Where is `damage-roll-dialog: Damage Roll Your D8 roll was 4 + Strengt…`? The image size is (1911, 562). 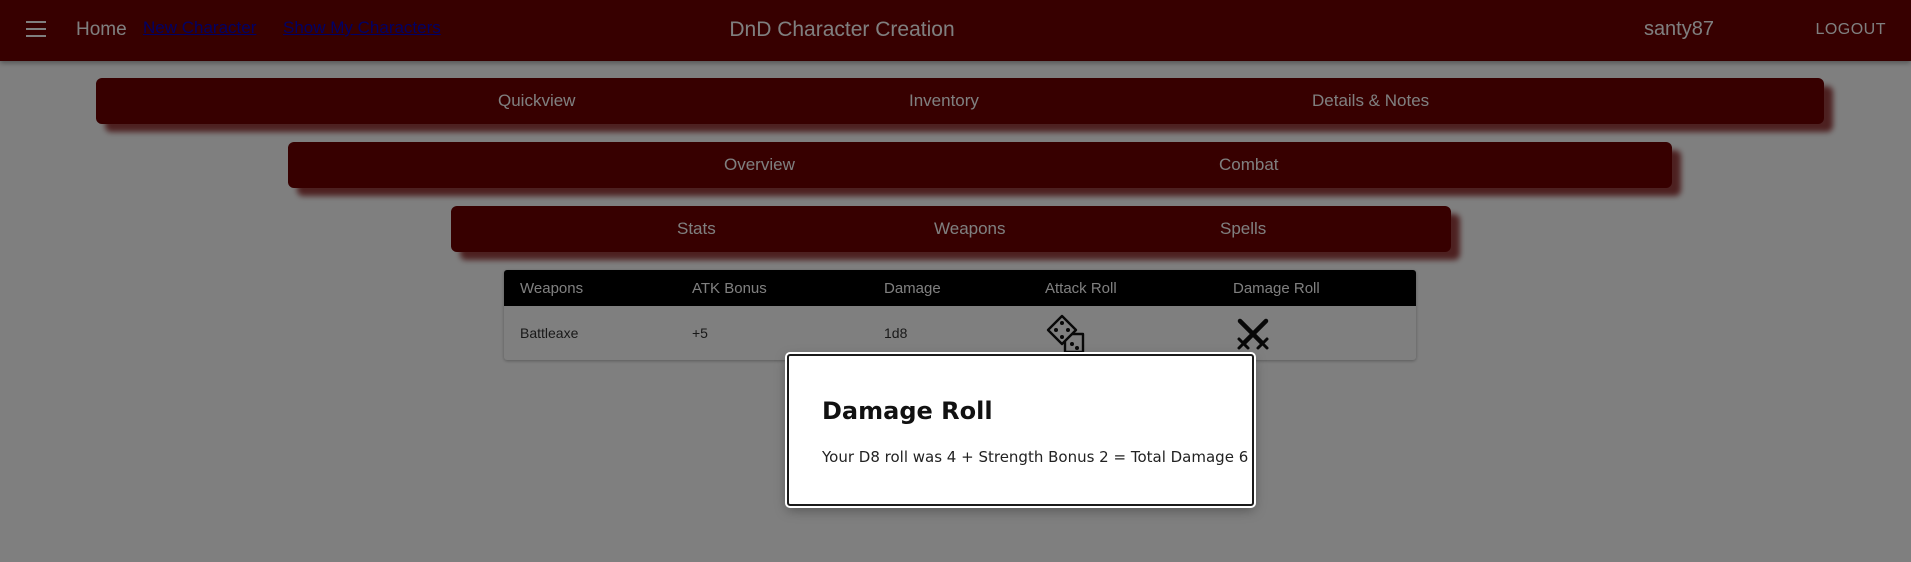 damage-roll-dialog: Damage Roll Your D8 roll was 4 + Strengt… is located at coordinates (1020, 430).